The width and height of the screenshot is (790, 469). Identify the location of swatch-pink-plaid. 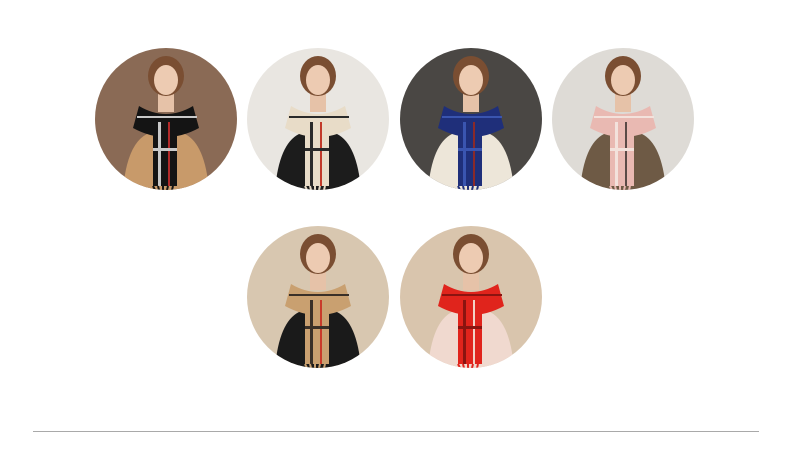
(623, 119).